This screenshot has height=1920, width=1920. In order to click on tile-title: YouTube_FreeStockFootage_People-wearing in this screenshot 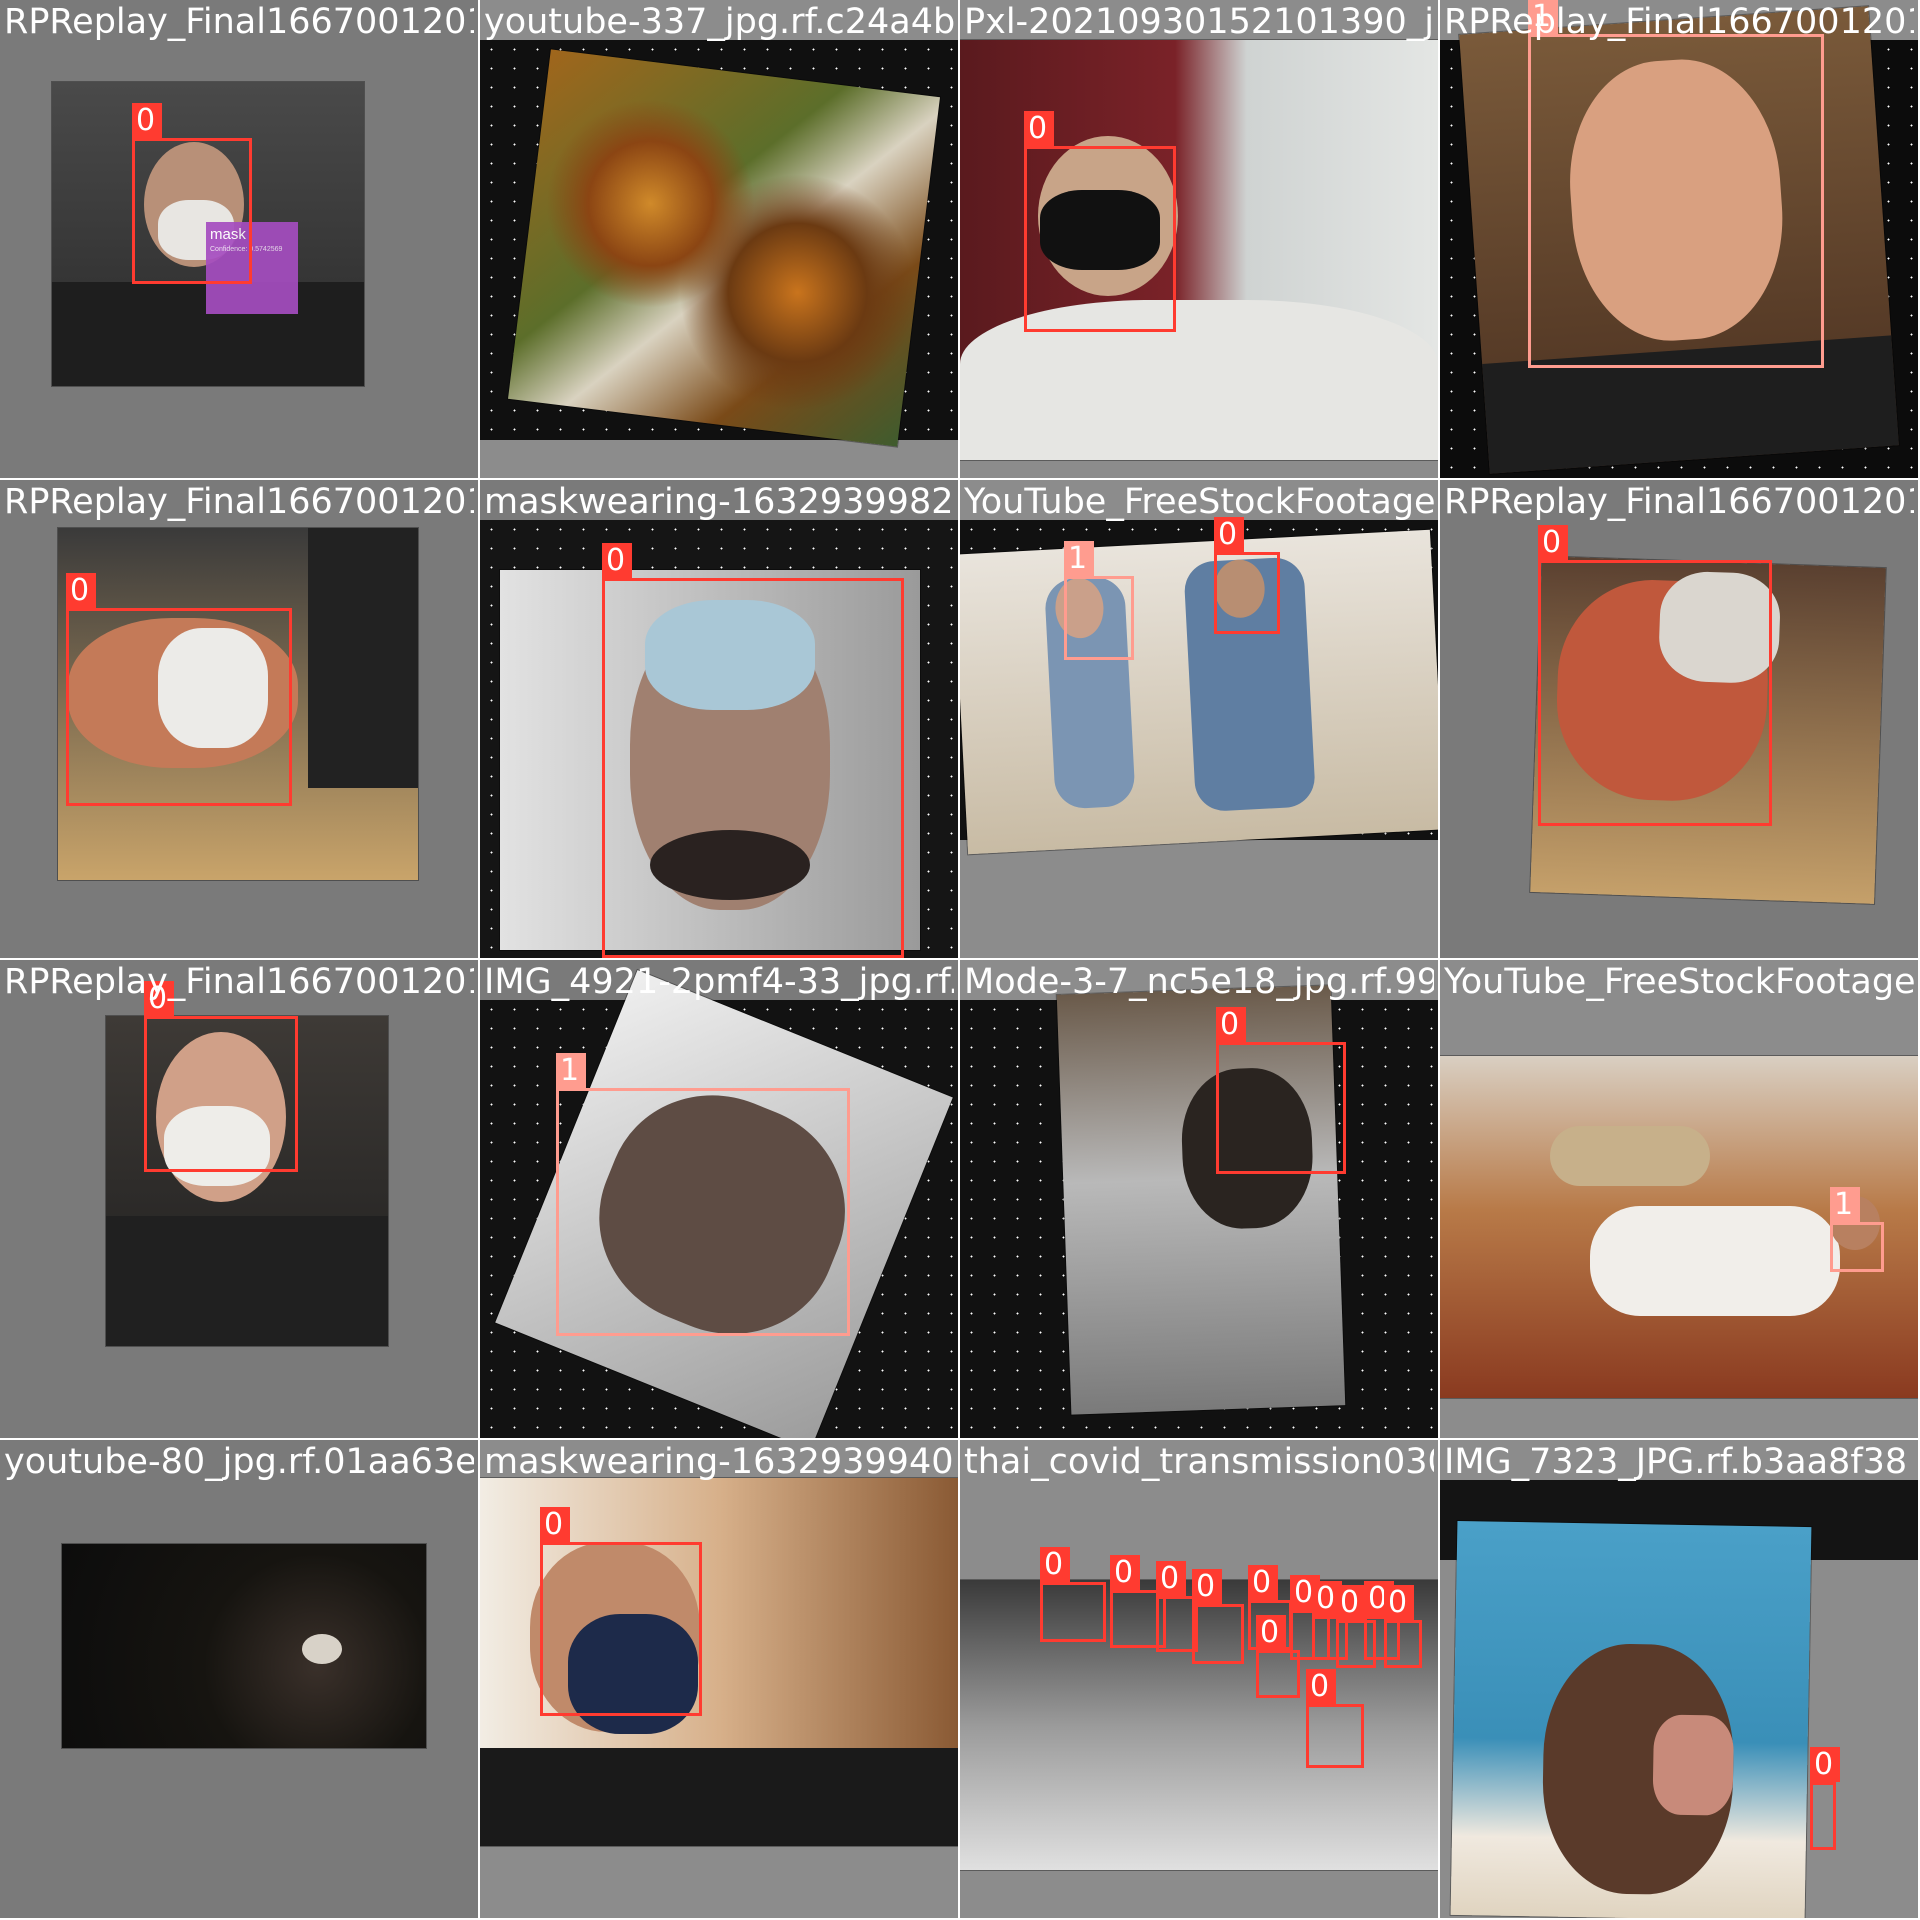, I will do `click(1199, 502)`.